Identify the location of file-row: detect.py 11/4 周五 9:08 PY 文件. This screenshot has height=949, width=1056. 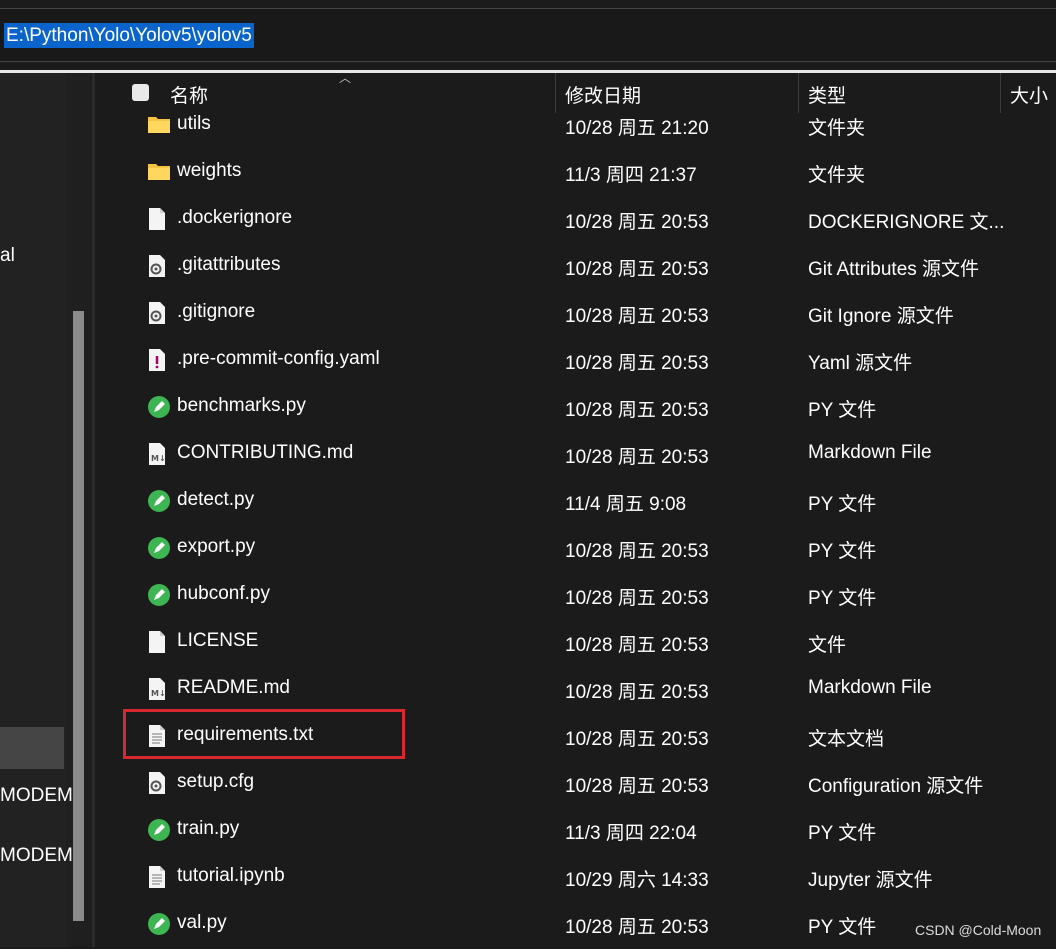
(575, 502).